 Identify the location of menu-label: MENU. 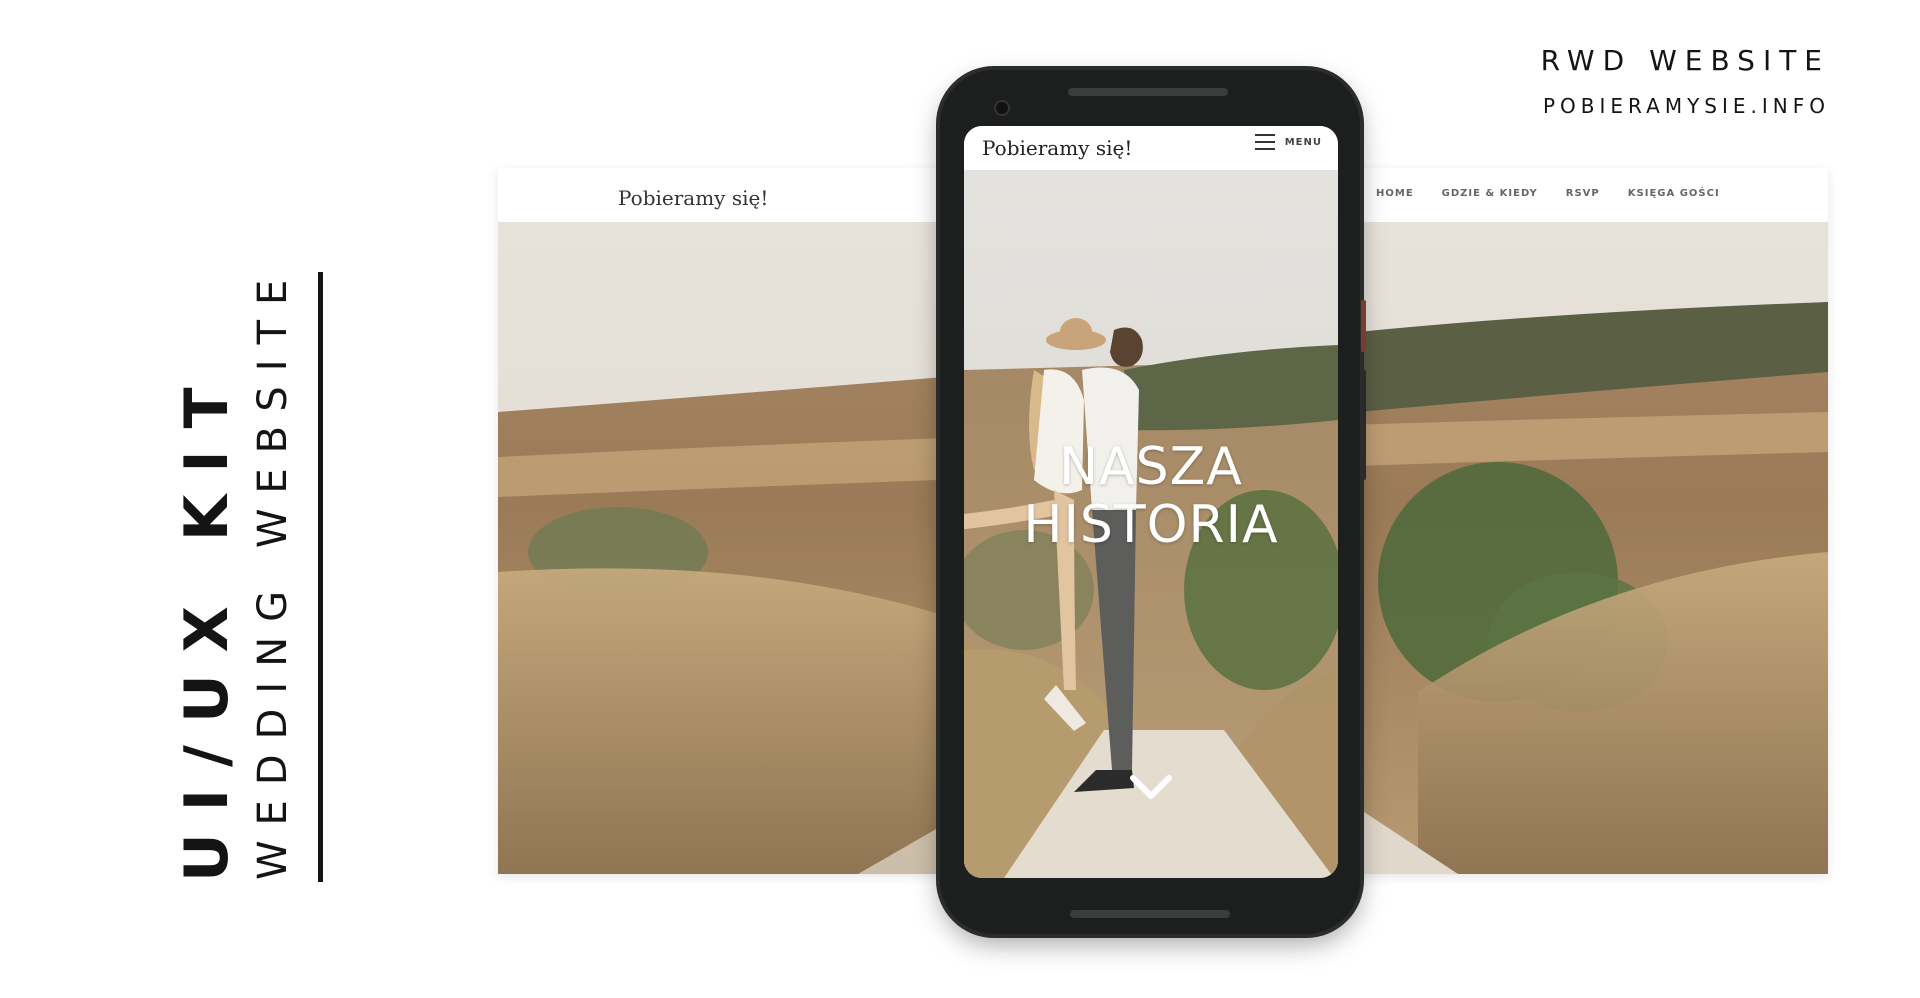
(1303, 142).